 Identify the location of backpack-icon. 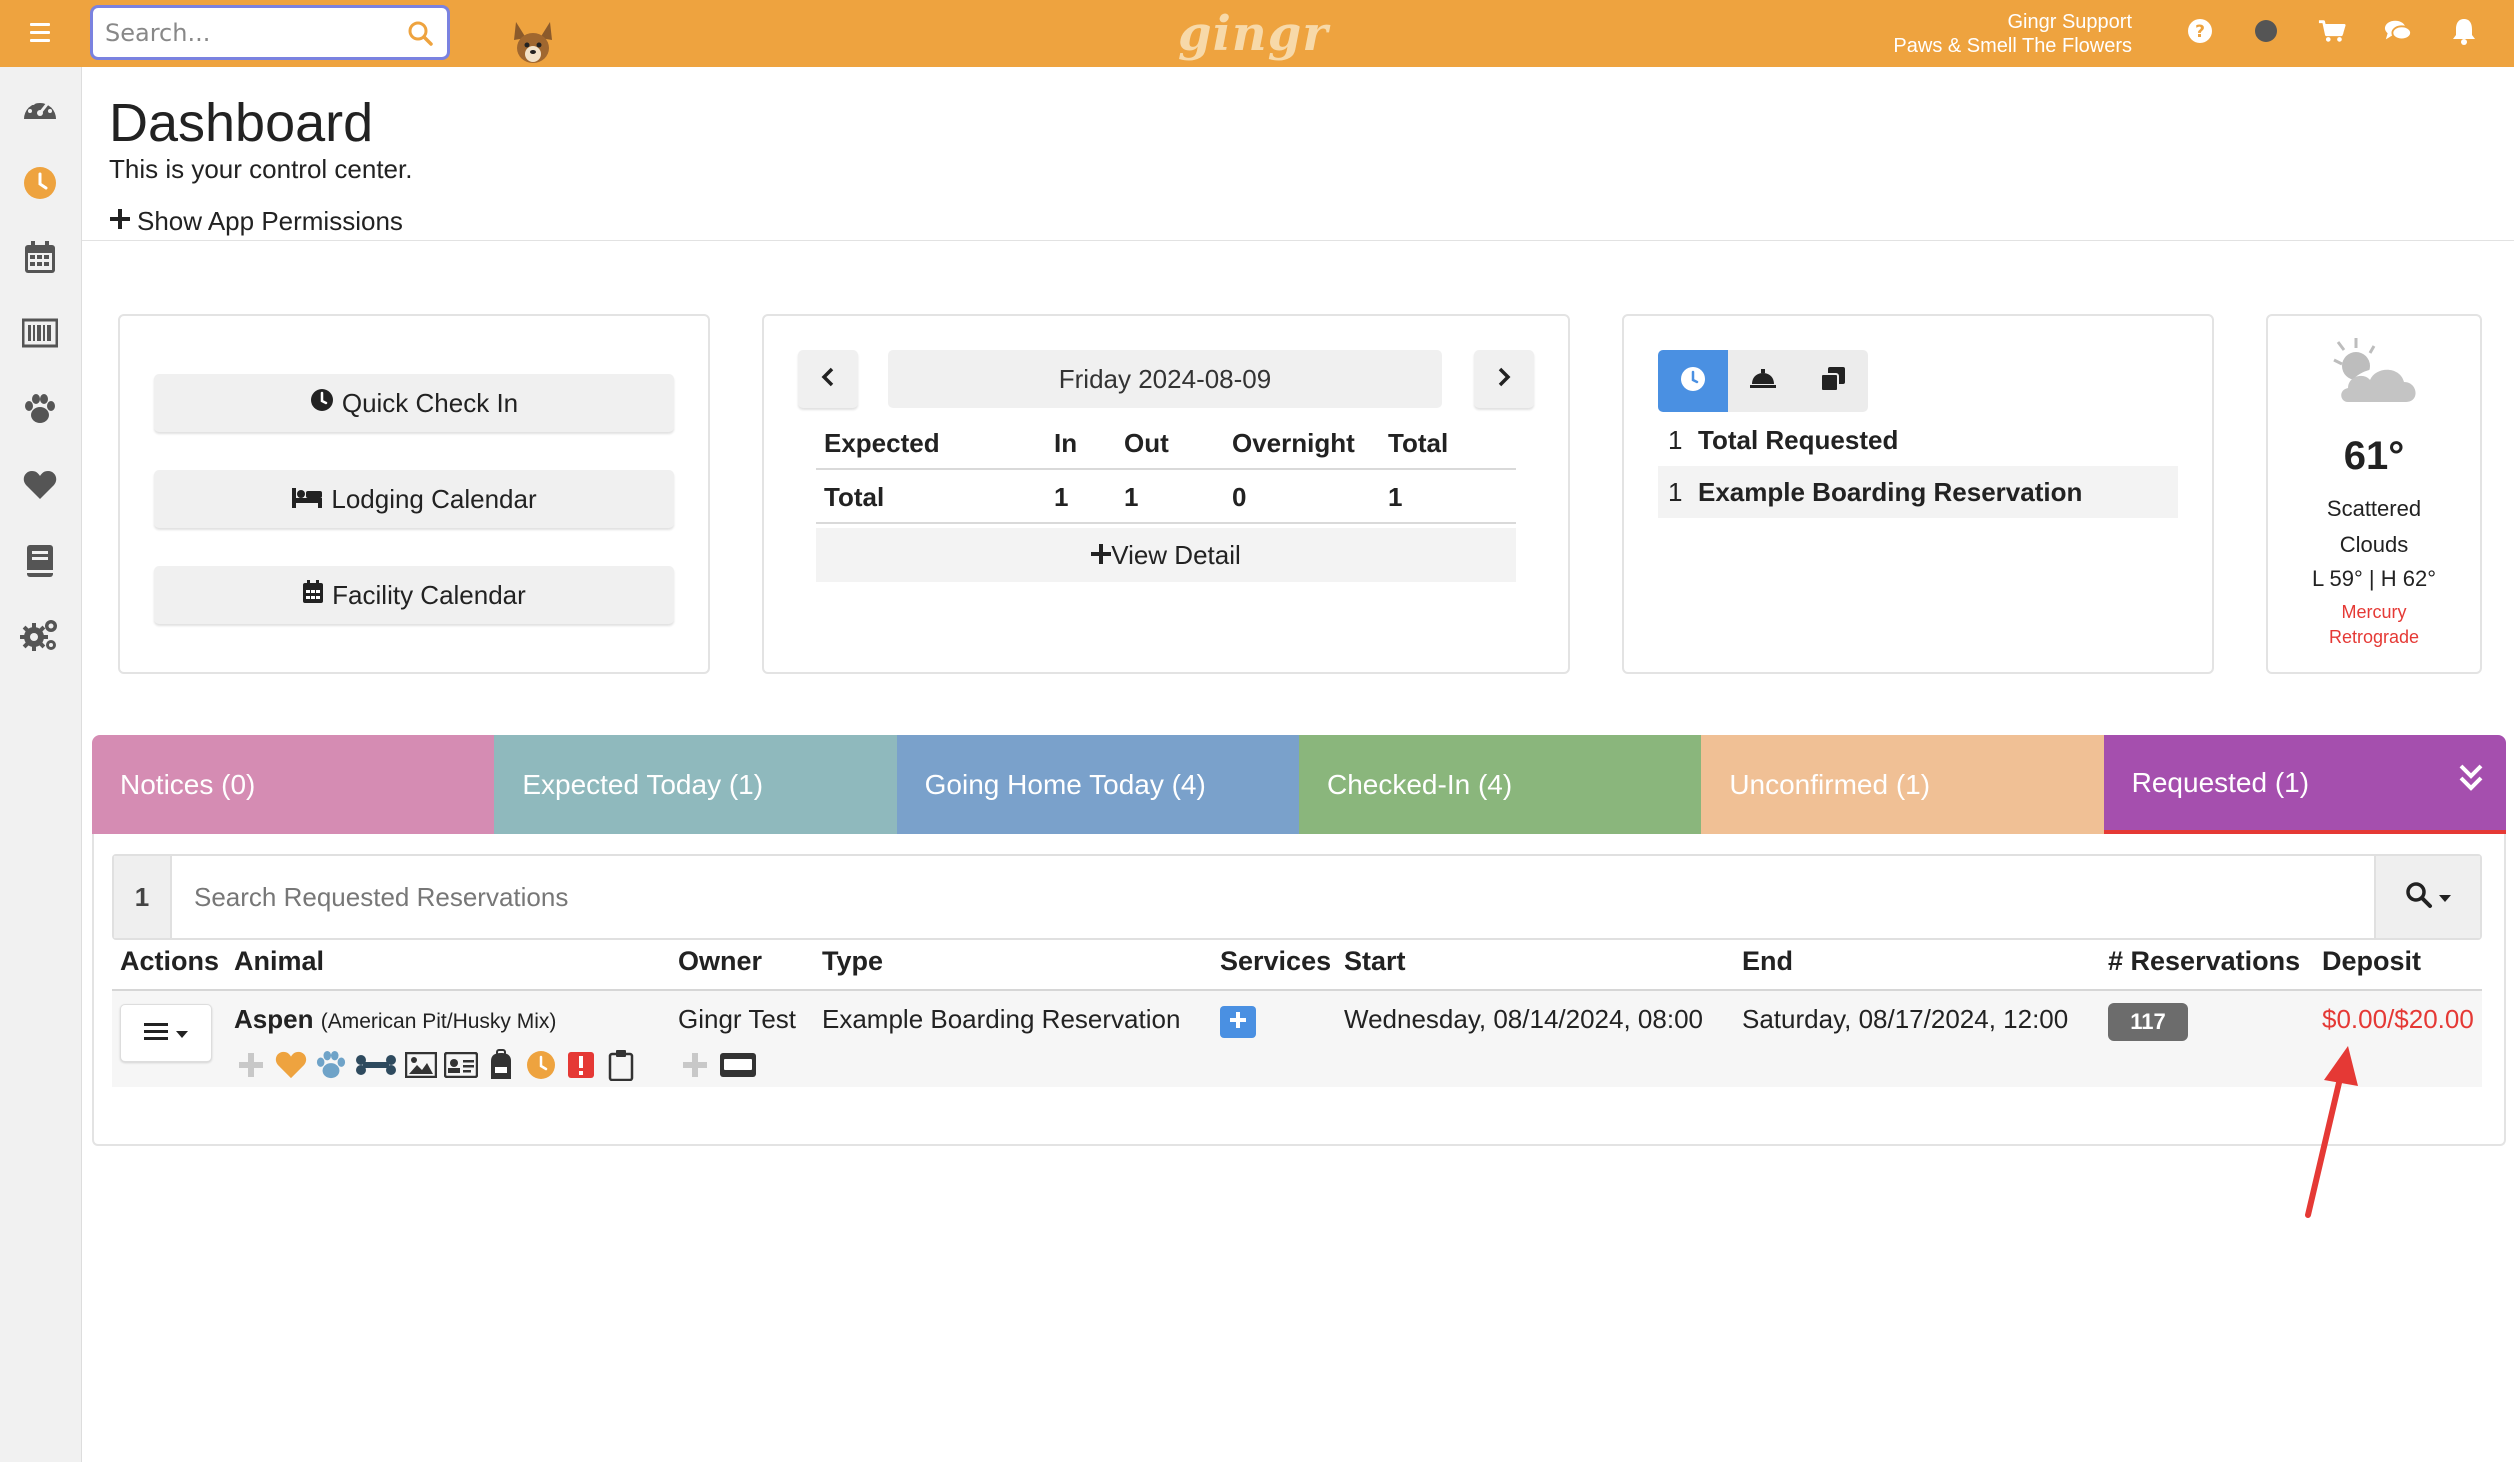
(501, 1065).